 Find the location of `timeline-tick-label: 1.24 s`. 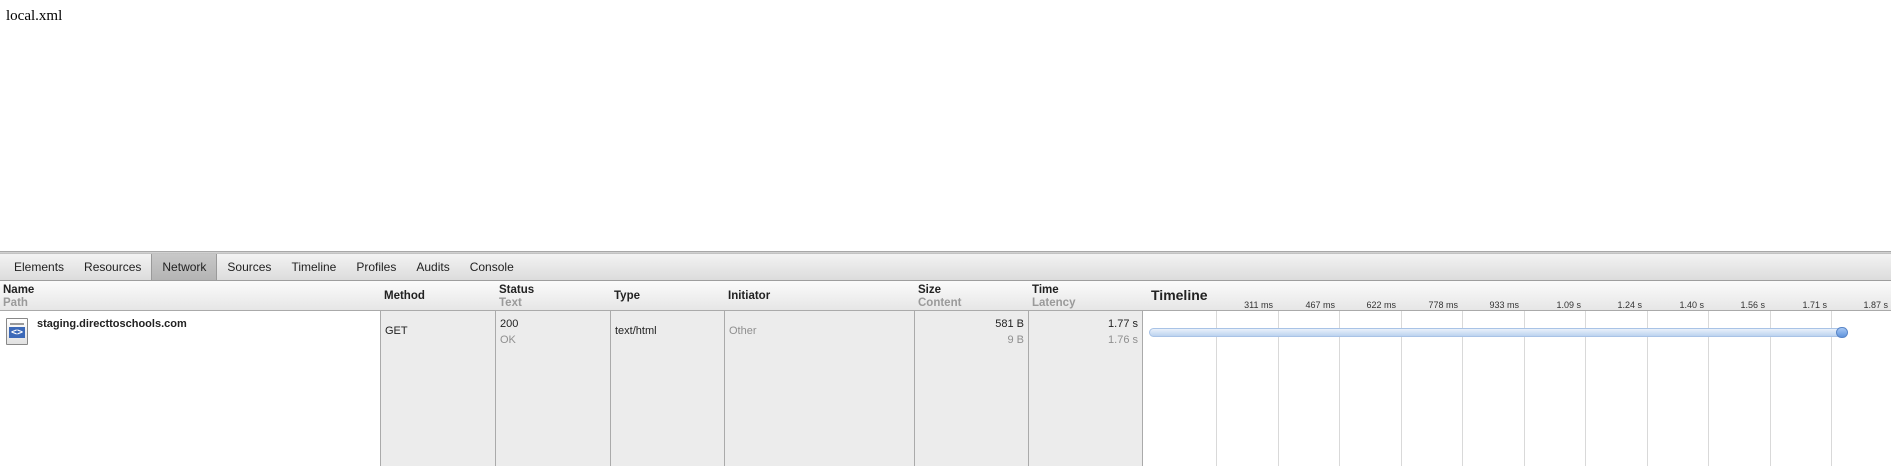

timeline-tick-label: 1.24 s is located at coordinates (1629, 305).